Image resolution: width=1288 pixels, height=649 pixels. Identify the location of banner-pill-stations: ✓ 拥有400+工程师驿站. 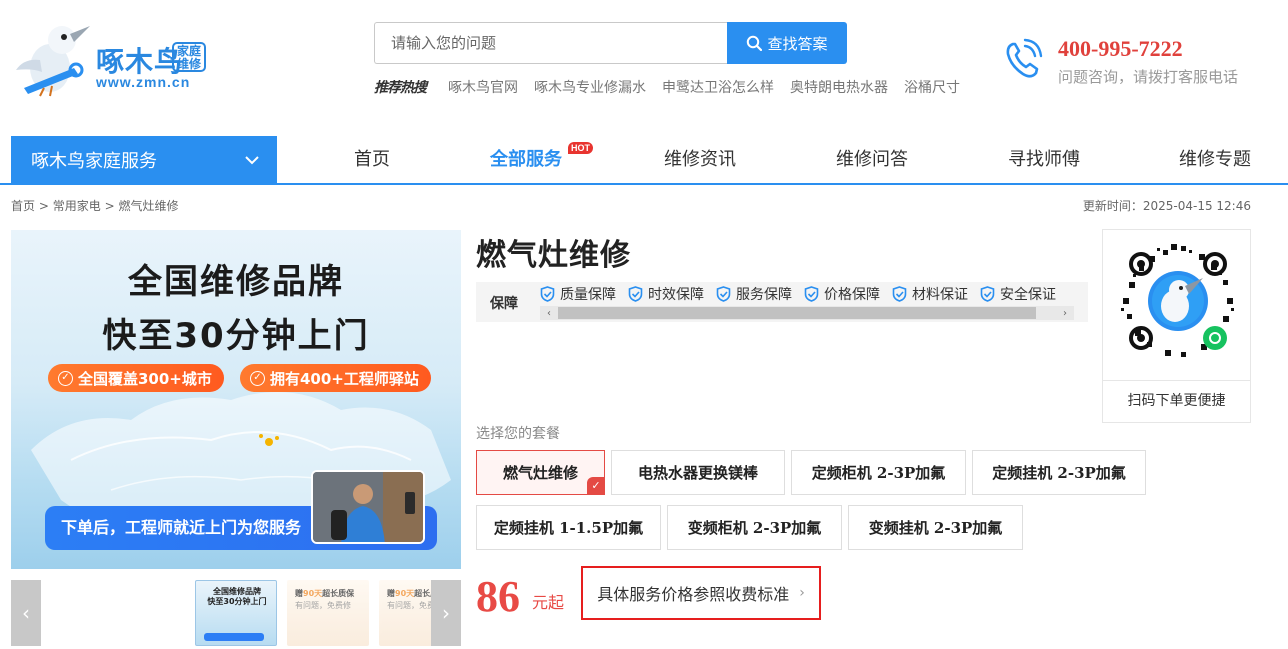
(335, 378).